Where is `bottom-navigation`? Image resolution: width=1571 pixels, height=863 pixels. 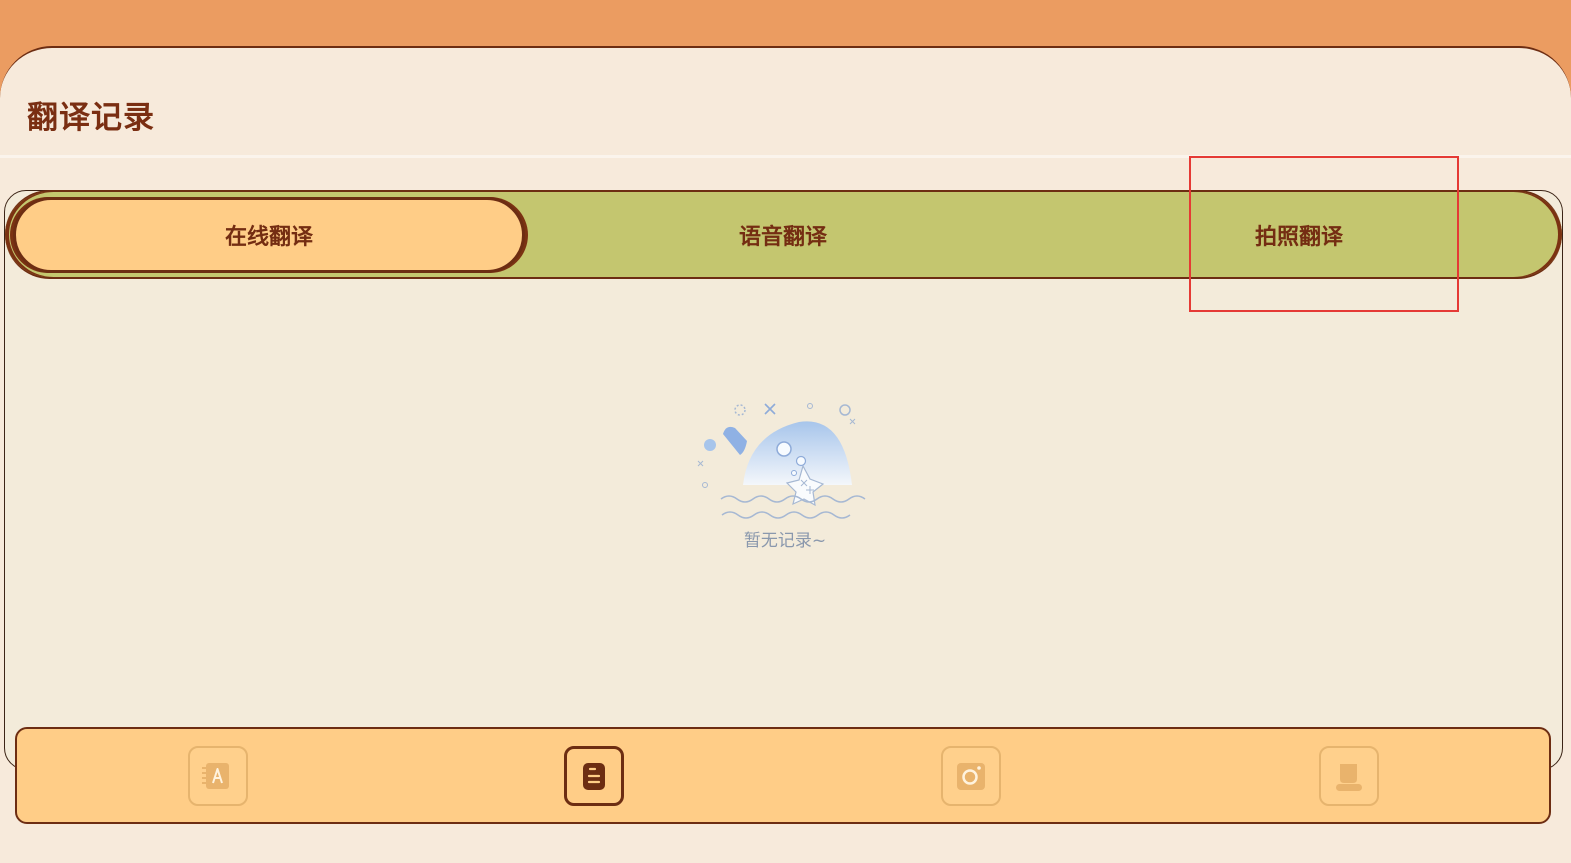
bottom-navigation is located at coordinates (783, 775).